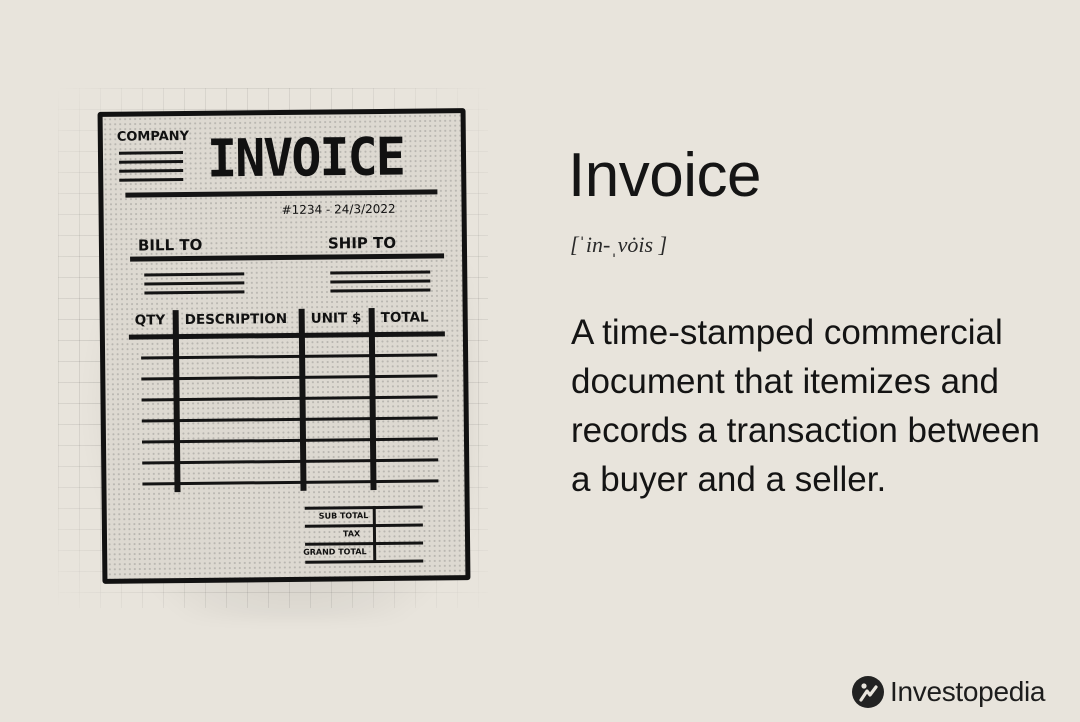 The height and width of the screenshot is (722, 1080). I want to click on column-header-qty: QTY, so click(150, 320).